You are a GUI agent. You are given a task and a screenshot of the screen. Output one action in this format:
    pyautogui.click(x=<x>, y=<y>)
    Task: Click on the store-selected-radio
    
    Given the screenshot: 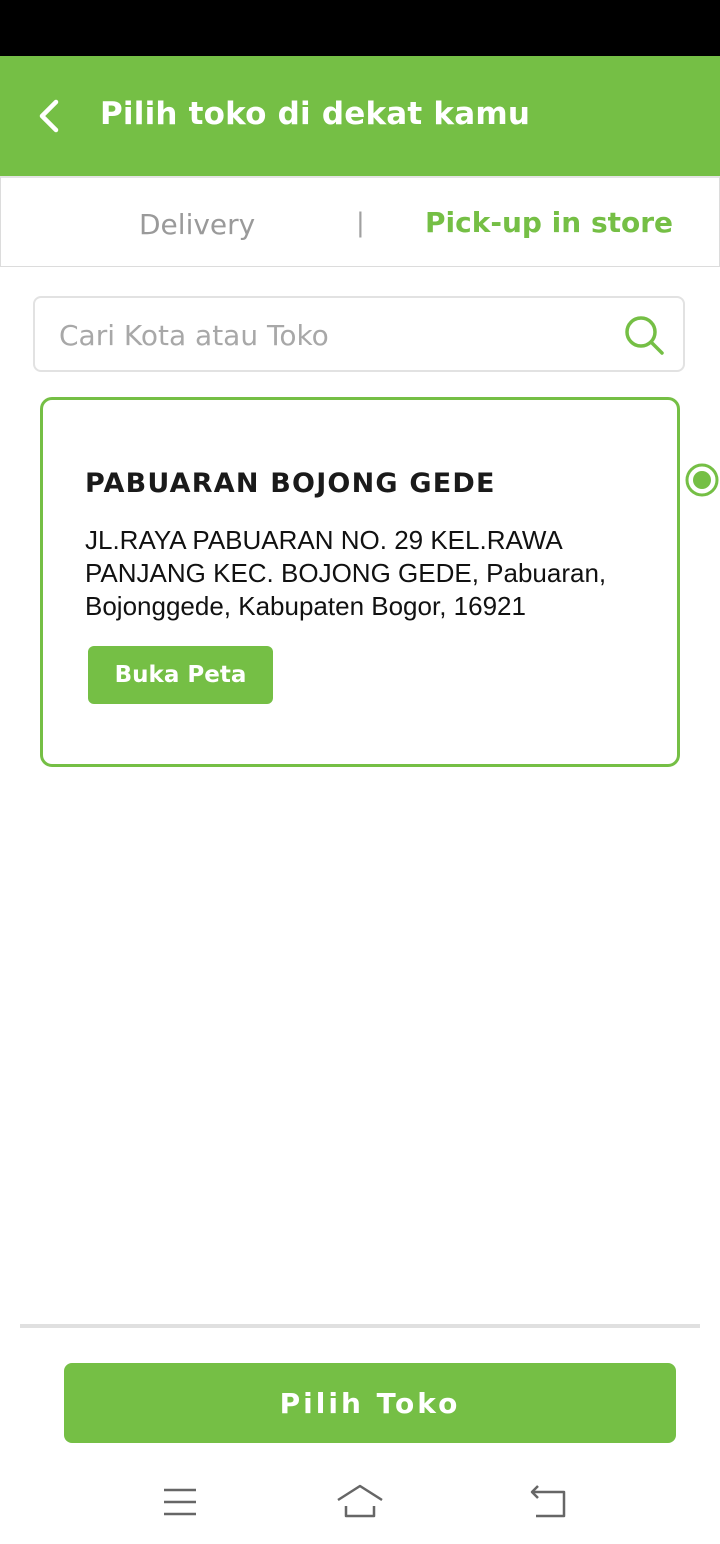 What is the action you would take?
    pyautogui.click(x=702, y=480)
    